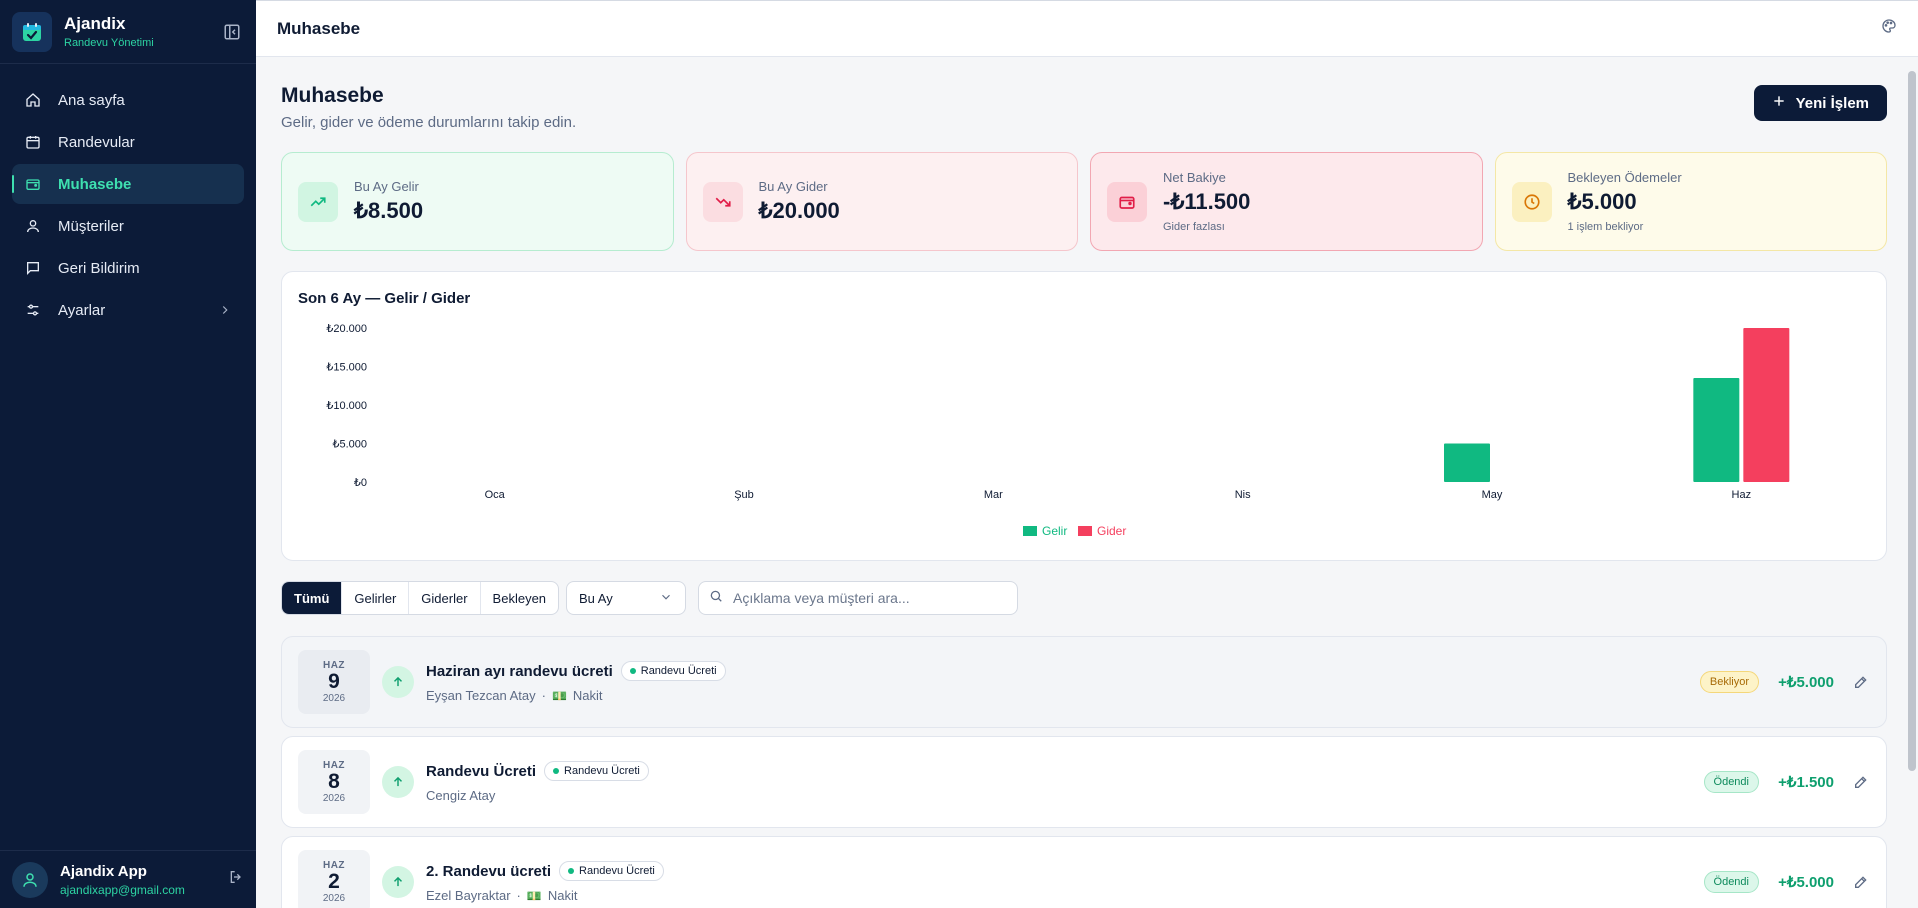 Image resolution: width=1918 pixels, height=908 pixels. Describe the element at coordinates (360, 483) in the screenshot. I see `y-tick-label: ₺0` at that location.